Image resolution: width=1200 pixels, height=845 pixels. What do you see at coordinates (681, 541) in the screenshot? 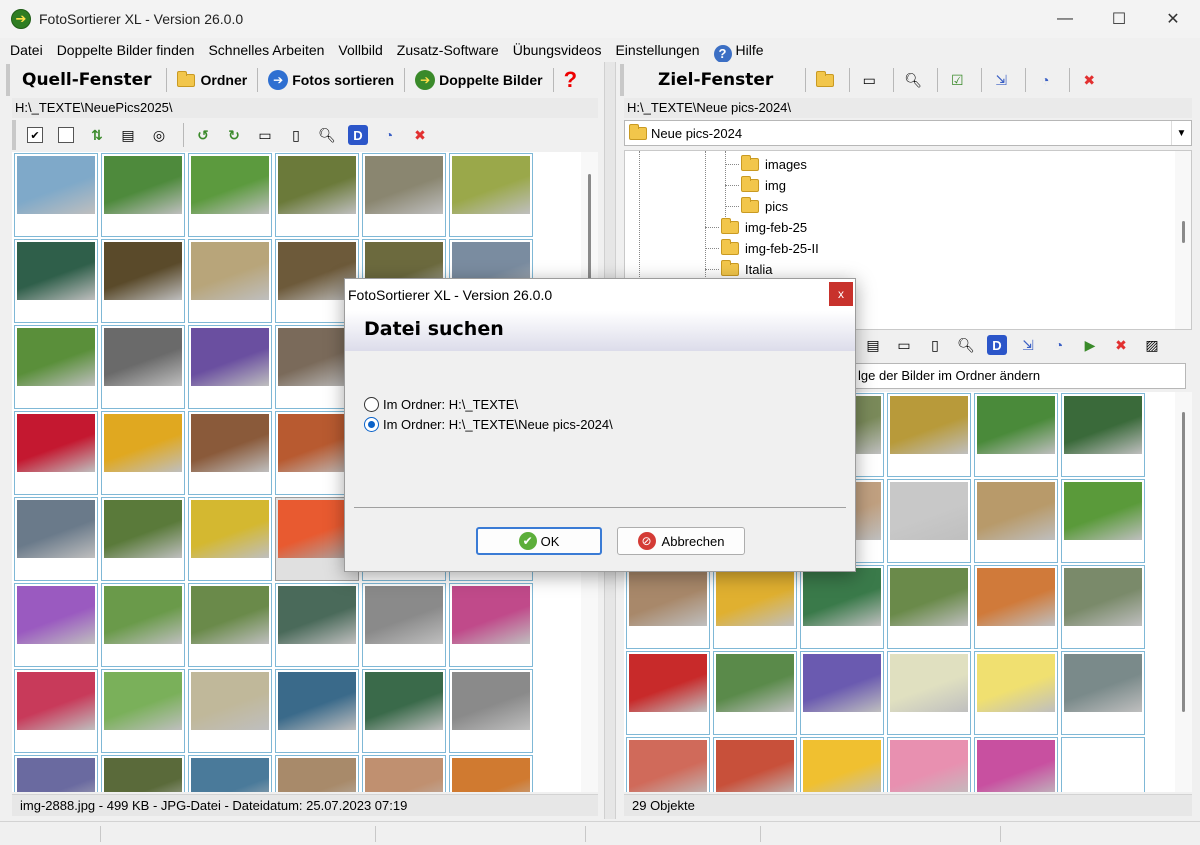
I see `cancel-button: ⊘ Abbrechen` at bounding box center [681, 541].